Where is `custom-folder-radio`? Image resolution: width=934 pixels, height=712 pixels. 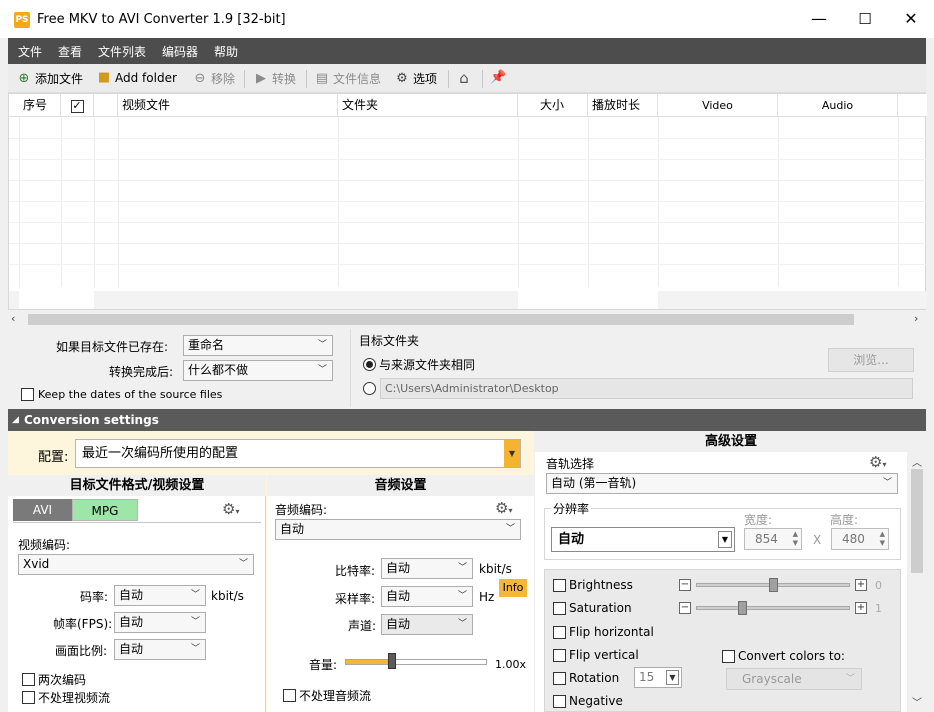 custom-folder-radio is located at coordinates (369, 388).